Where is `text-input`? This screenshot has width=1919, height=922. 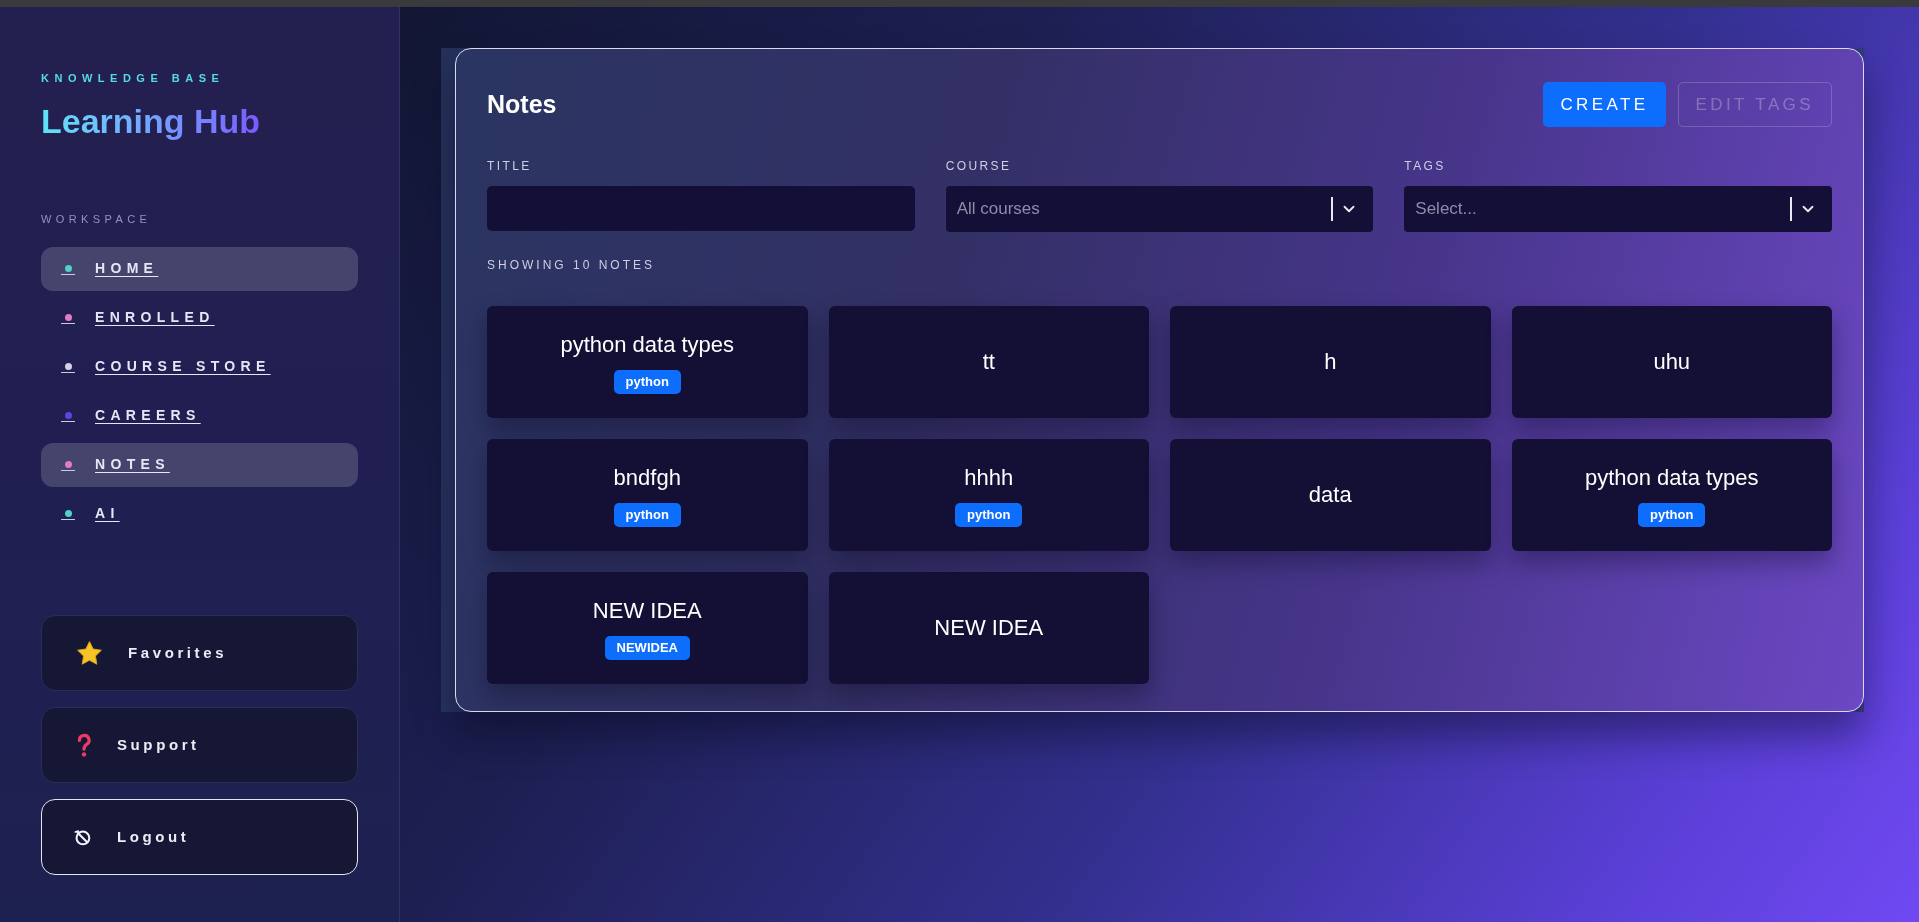 text-input is located at coordinates (701, 208).